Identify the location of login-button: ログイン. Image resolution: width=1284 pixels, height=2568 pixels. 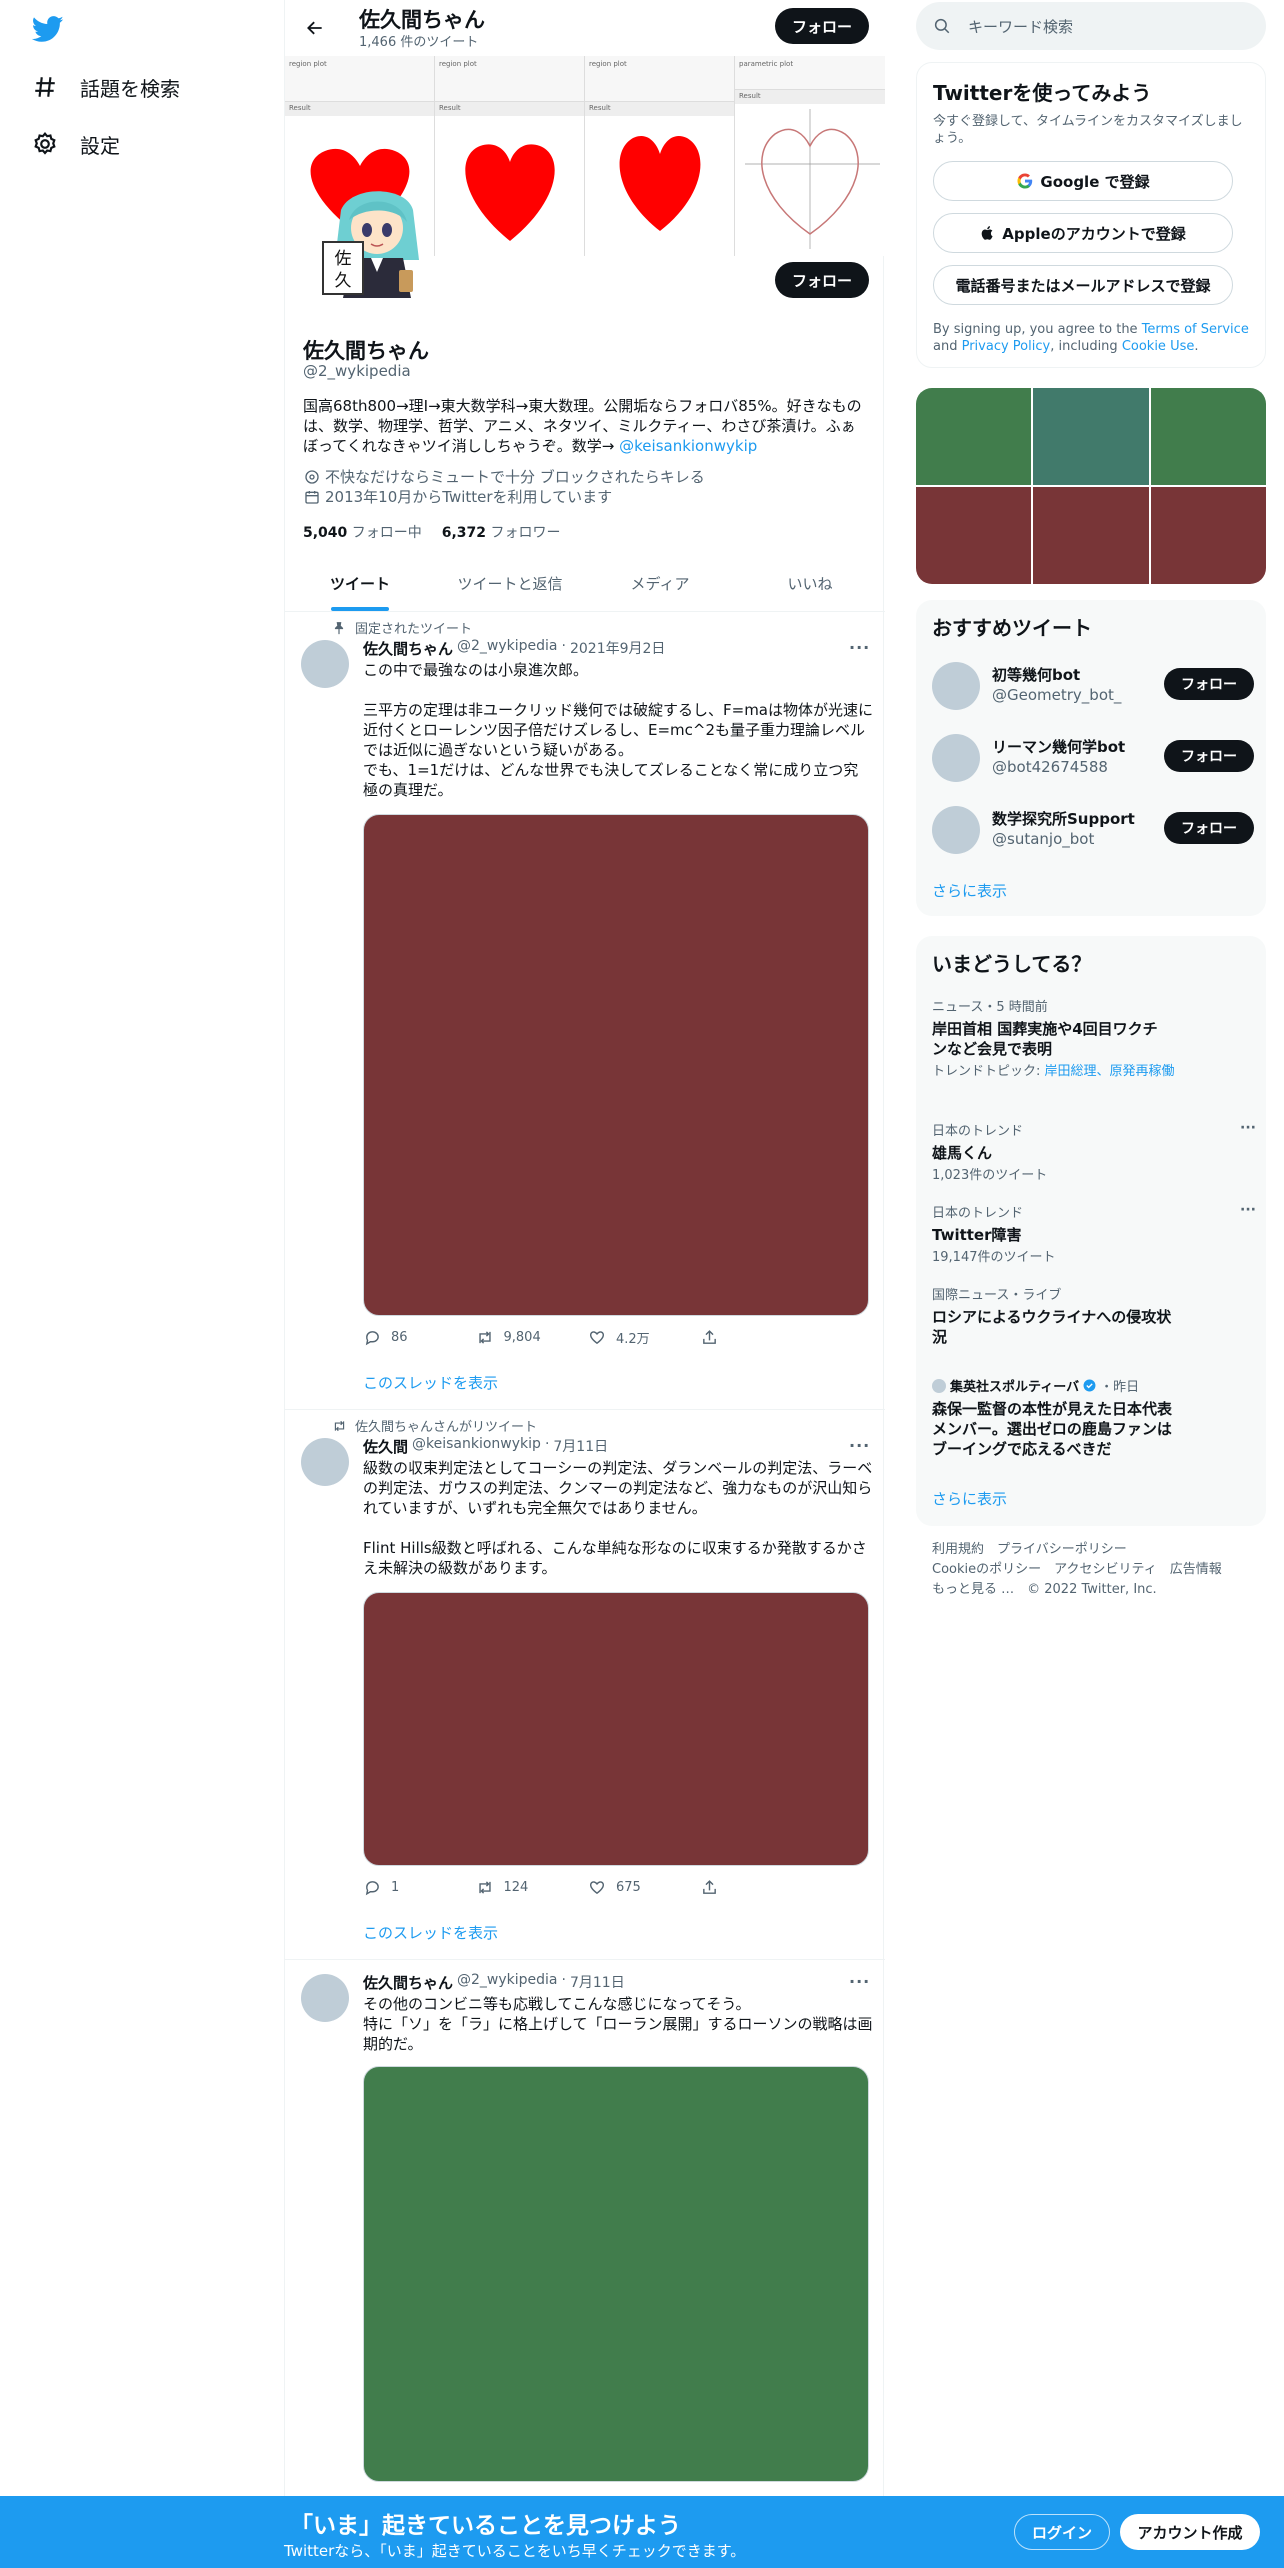
(1062, 2532).